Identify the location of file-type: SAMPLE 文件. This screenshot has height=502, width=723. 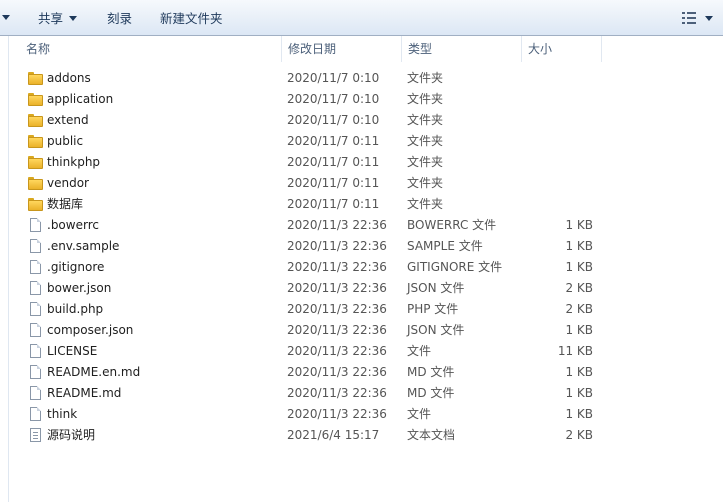
(445, 246).